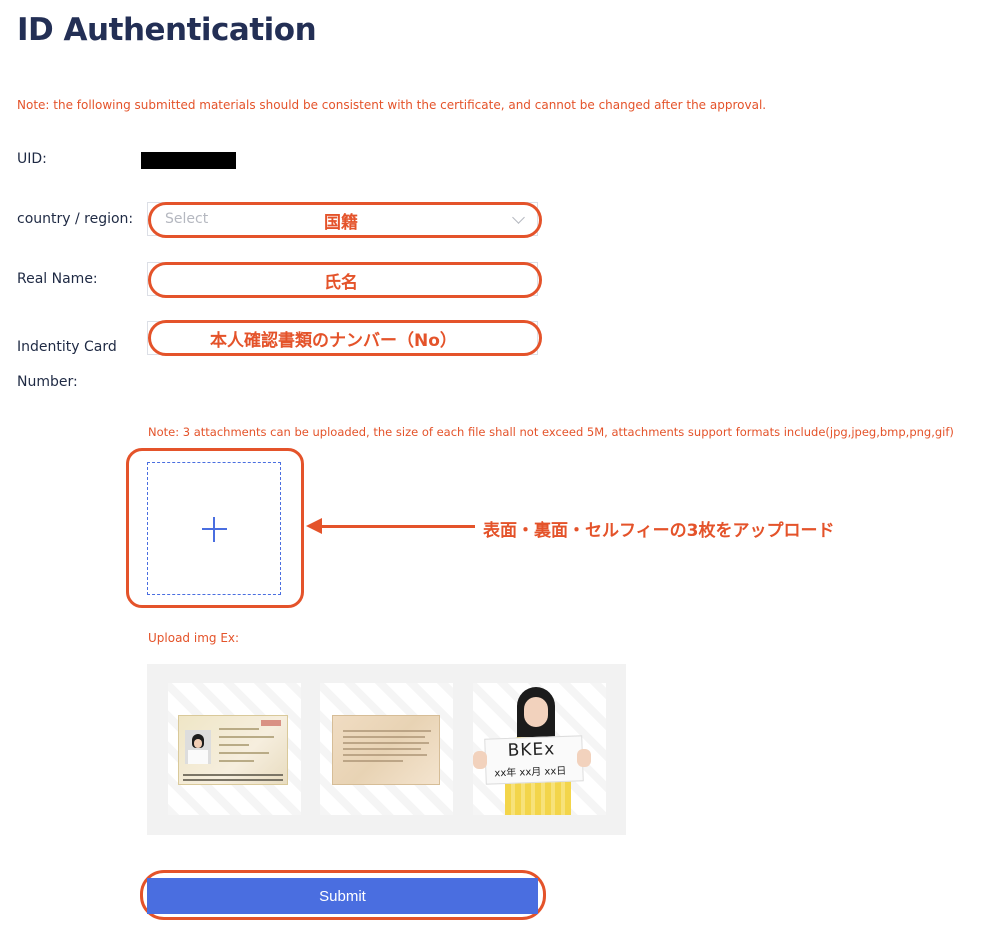  I want to click on upload-example-label: Upload img Ex:, so click(194, 638).